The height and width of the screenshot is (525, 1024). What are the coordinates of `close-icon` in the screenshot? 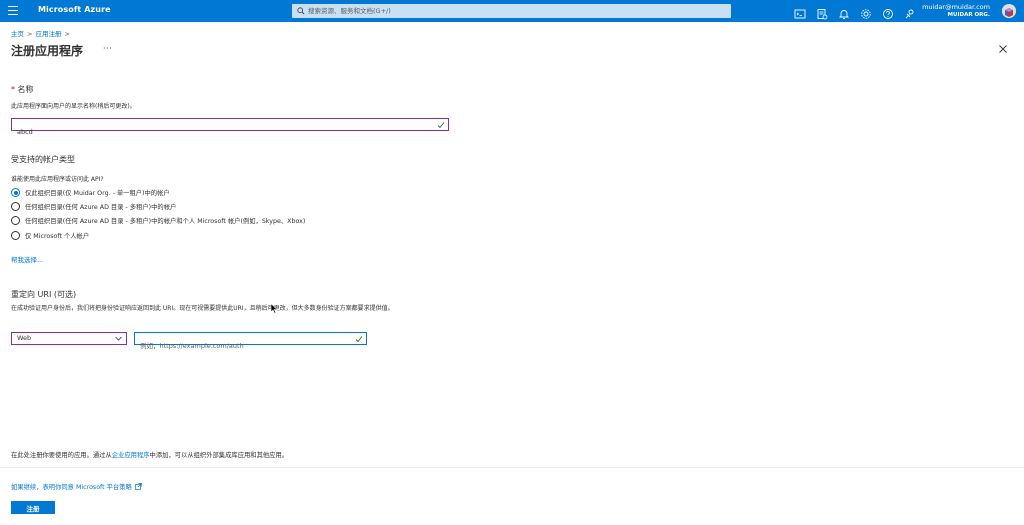 It's located at (1003, 49).